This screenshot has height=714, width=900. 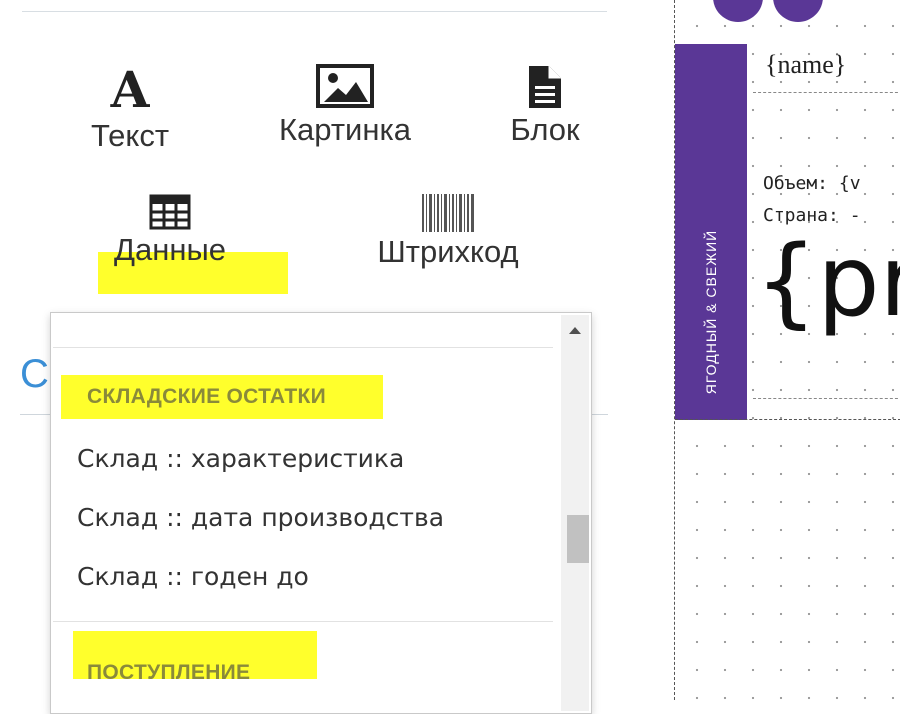 I want to click on tool-label-block: Блок, so click(x=545, y=129).